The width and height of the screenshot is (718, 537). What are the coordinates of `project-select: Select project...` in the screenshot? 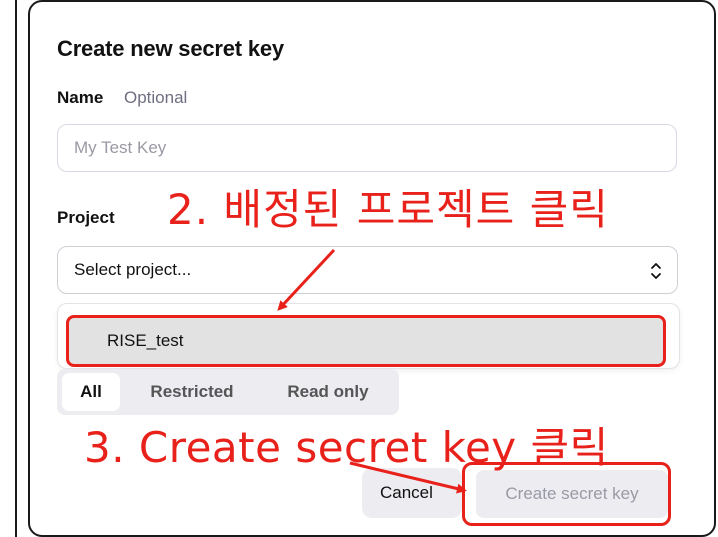 It's located at (367, 270).